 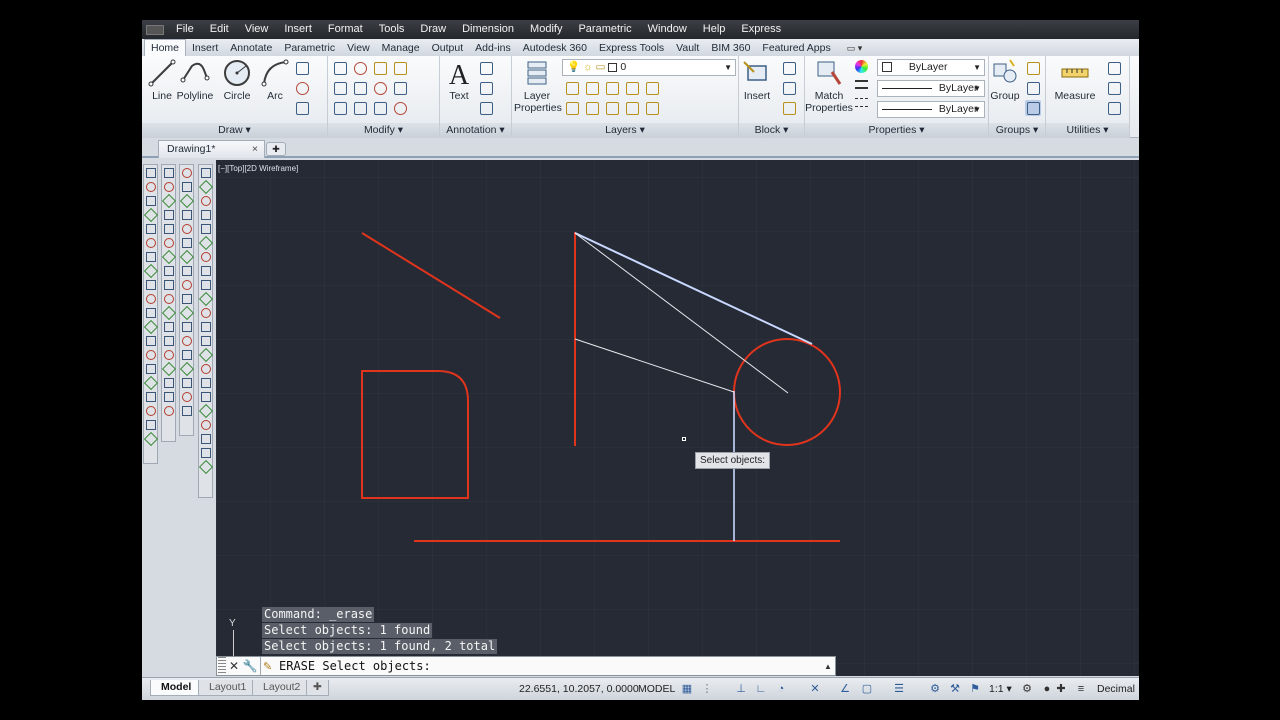 What do you see at coordinates (380, 88) in the screenshot?
I see `fillet-icon` at bounding box center [380, 88].